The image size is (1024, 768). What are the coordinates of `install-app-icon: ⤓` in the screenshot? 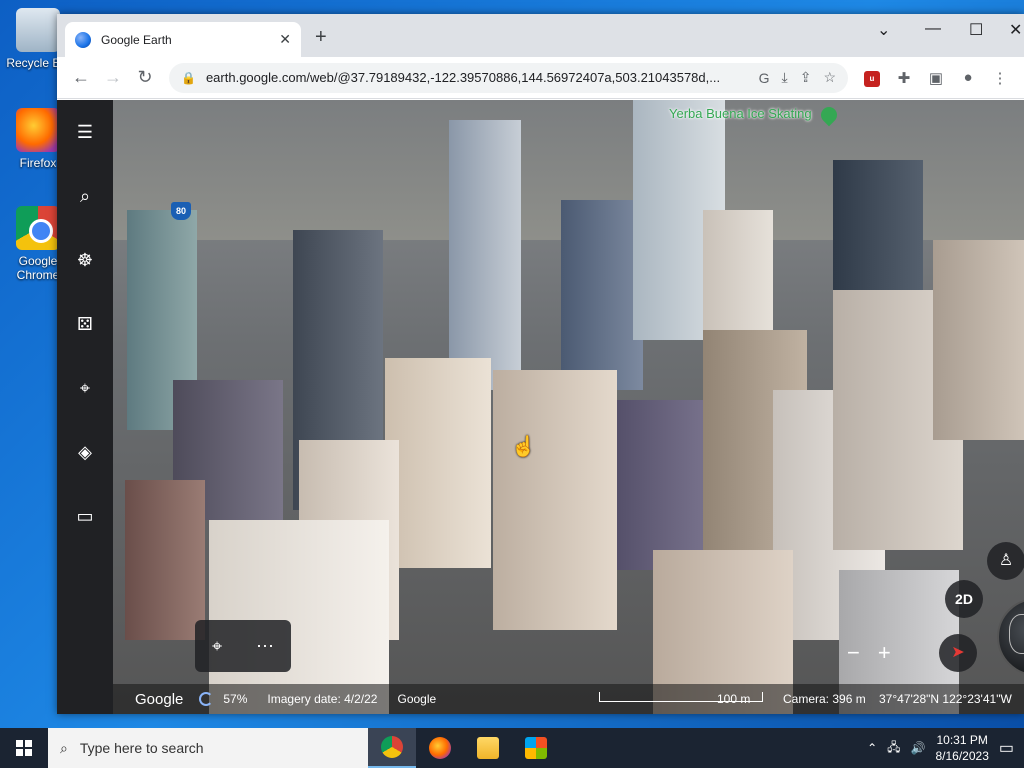 It's located at (785, 77).